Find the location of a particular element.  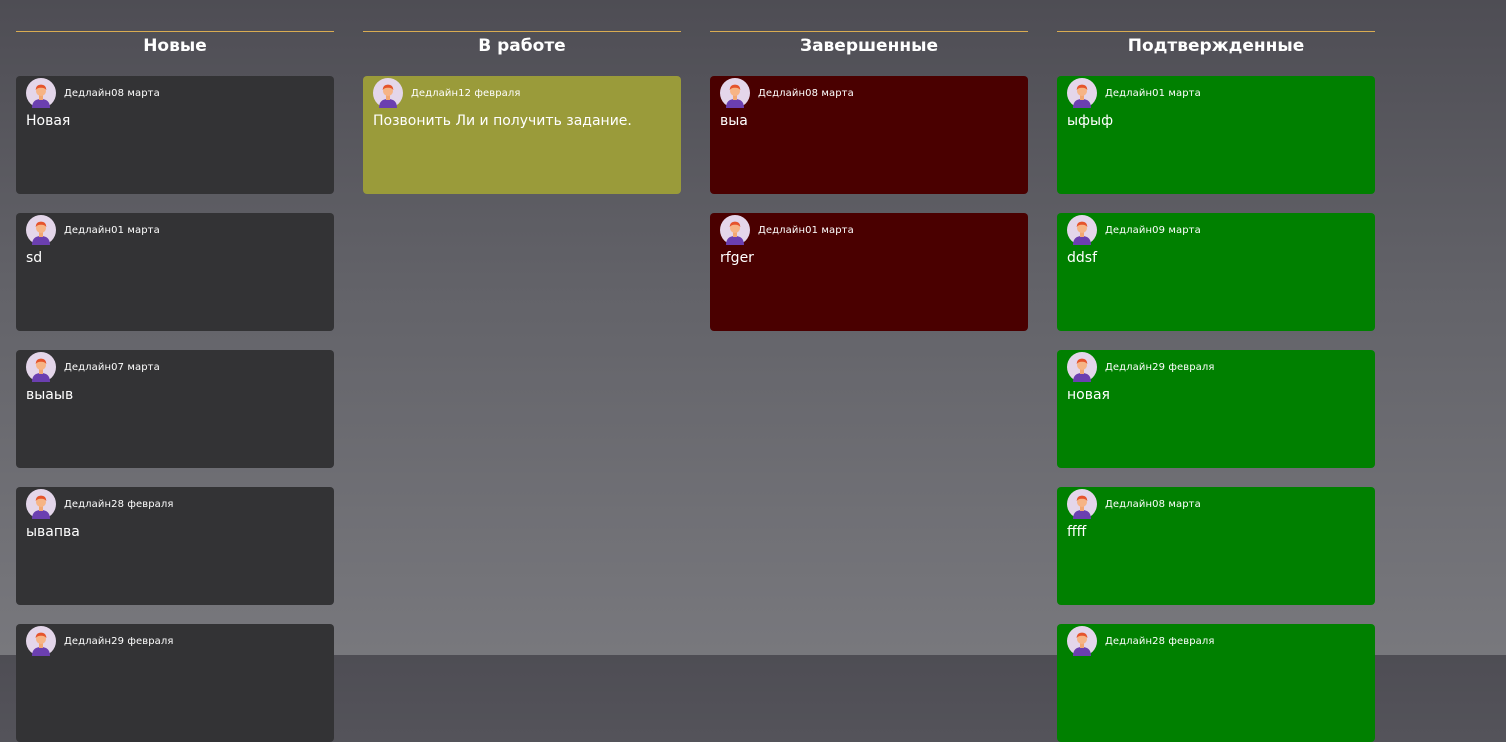

card-title: ddsf is located at coordinates (1082, 258).